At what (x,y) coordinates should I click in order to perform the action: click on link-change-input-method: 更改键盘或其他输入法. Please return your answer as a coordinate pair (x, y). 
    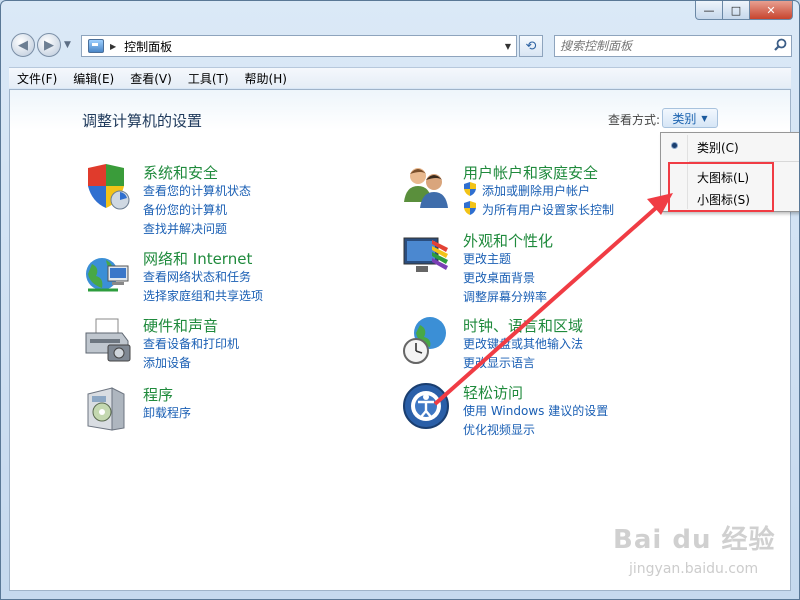
    Looking at the image, I should click on (523, 343).